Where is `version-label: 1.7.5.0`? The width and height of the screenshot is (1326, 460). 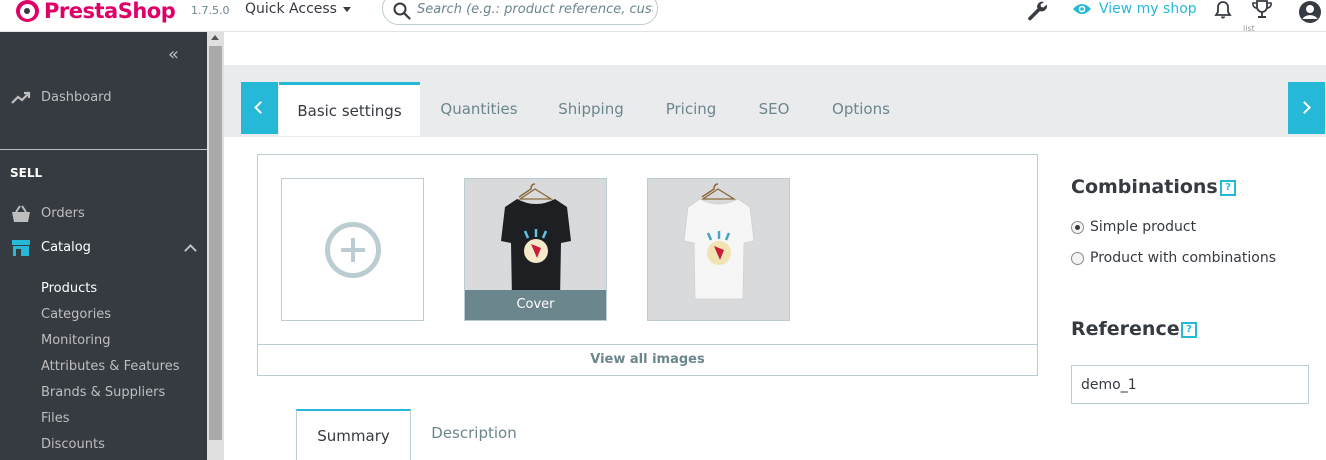 version-label: 1.7.5.0 is located at coordinates (210, 10).